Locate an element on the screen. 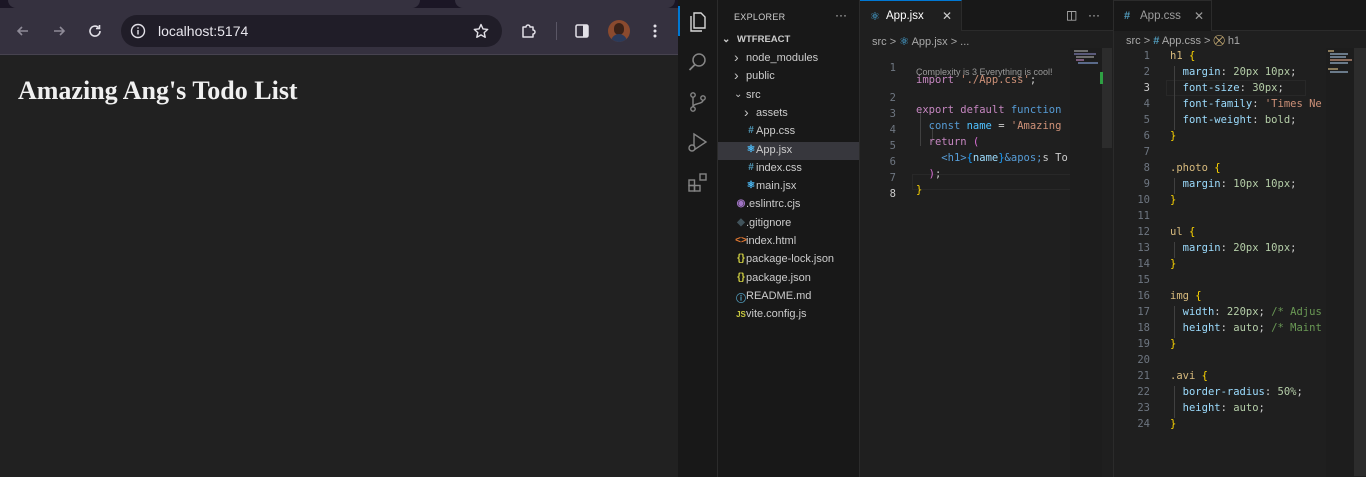  tree-item-node-modules: › node_modules is located at coordinates (788, 58).